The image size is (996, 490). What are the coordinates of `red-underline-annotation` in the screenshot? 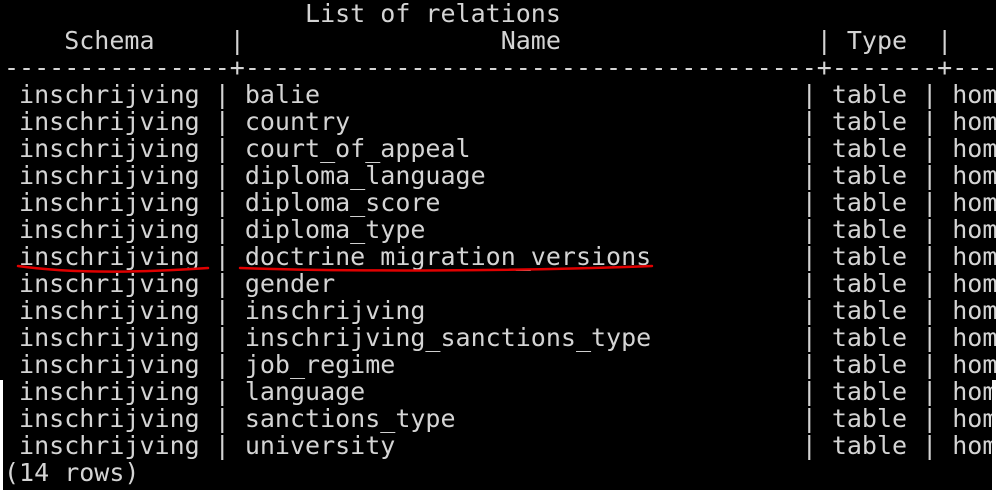 It's located at (335, 268).